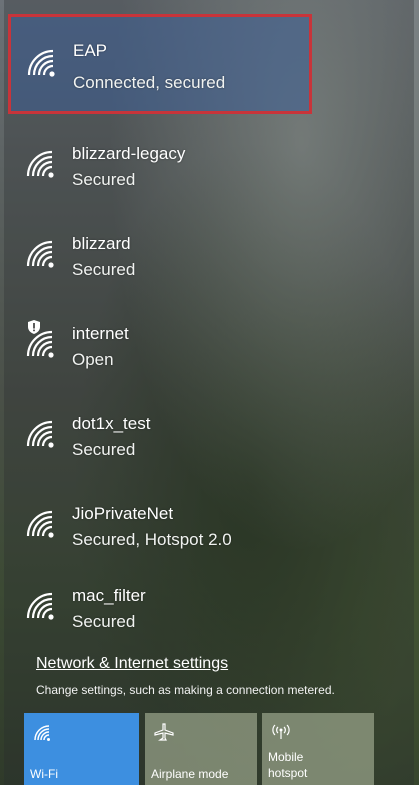  What do you see at coordinates (287, 765) in the screenshot?
I see `hotspot-tile-label: Mobile hotspot` at bounding box center [287, 765].